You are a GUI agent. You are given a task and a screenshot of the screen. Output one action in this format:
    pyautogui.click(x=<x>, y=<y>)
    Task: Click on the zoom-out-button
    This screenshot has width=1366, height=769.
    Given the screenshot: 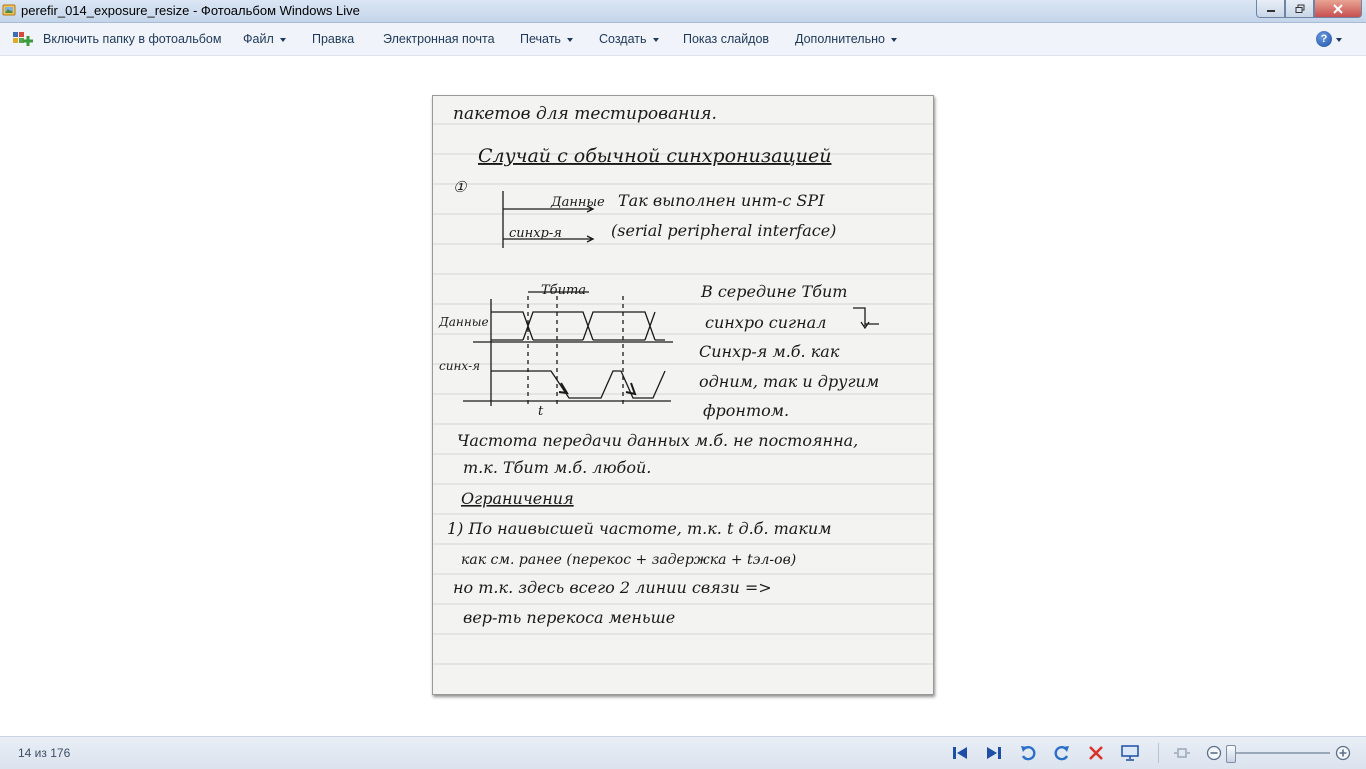 What is the action you would take?
    pyautogui.click(x=1214, y=753)
    